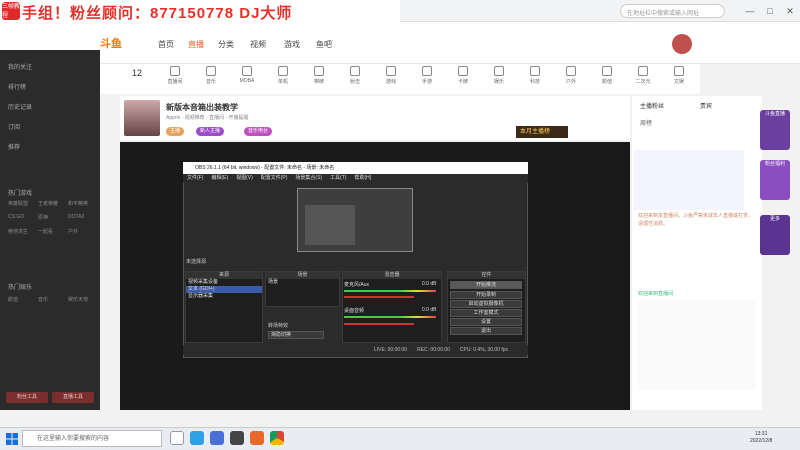 The width and height of the screenshot is (800, 450). I want to click on sidebar-link: 颜值, so click(13, 299).